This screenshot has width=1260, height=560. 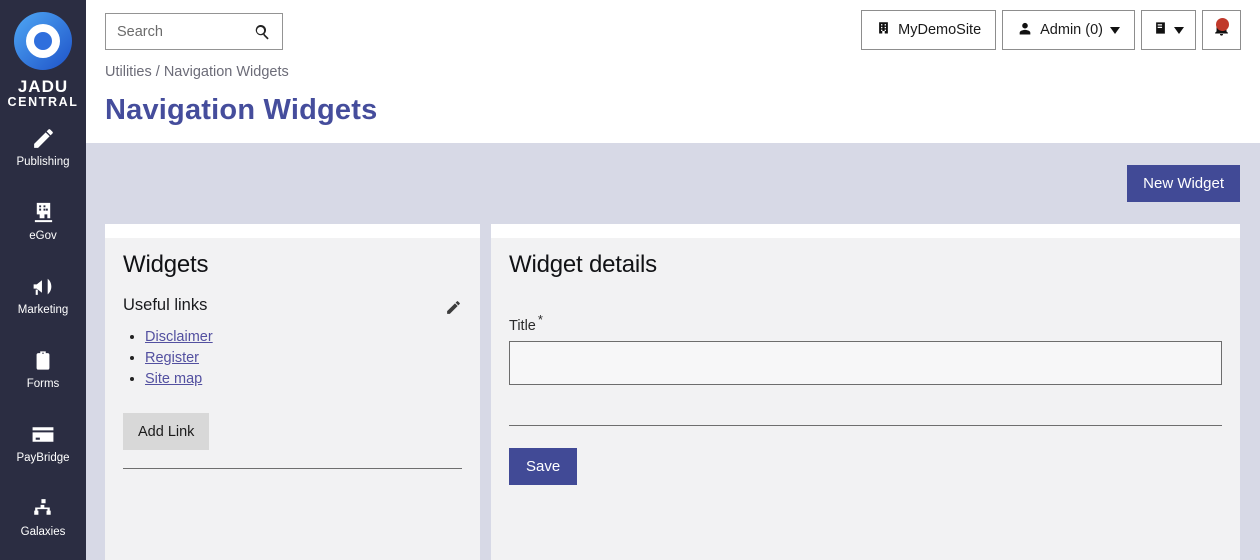 I want to click on brand-wordmark: JADU CENTRAL, so click(x=43, y=93).